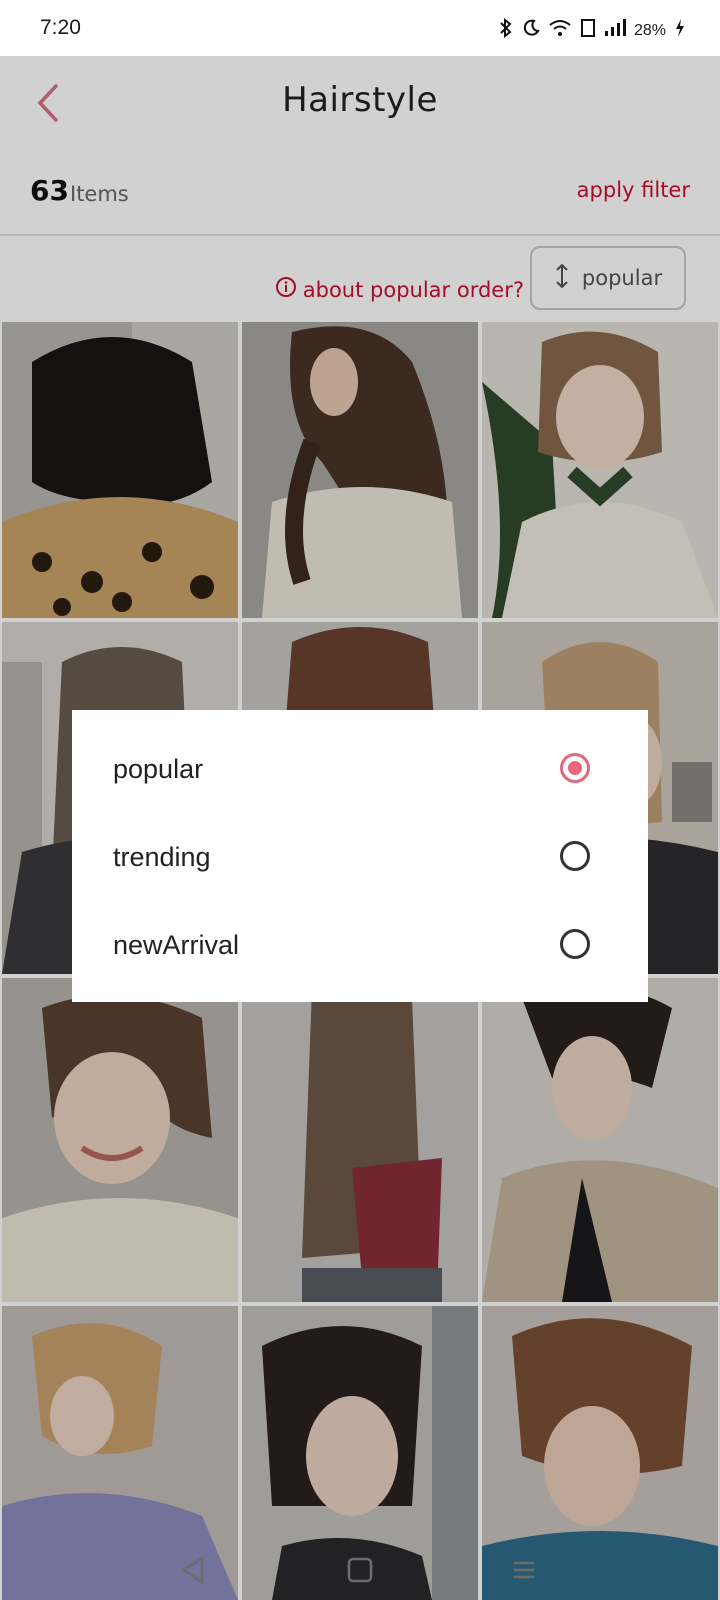 Image resolution: width=720 pixels, height=1600 pixels. Describe the element at coordinates (649, 30) in the screenshot. I see `battery-label: 28%` at that location.